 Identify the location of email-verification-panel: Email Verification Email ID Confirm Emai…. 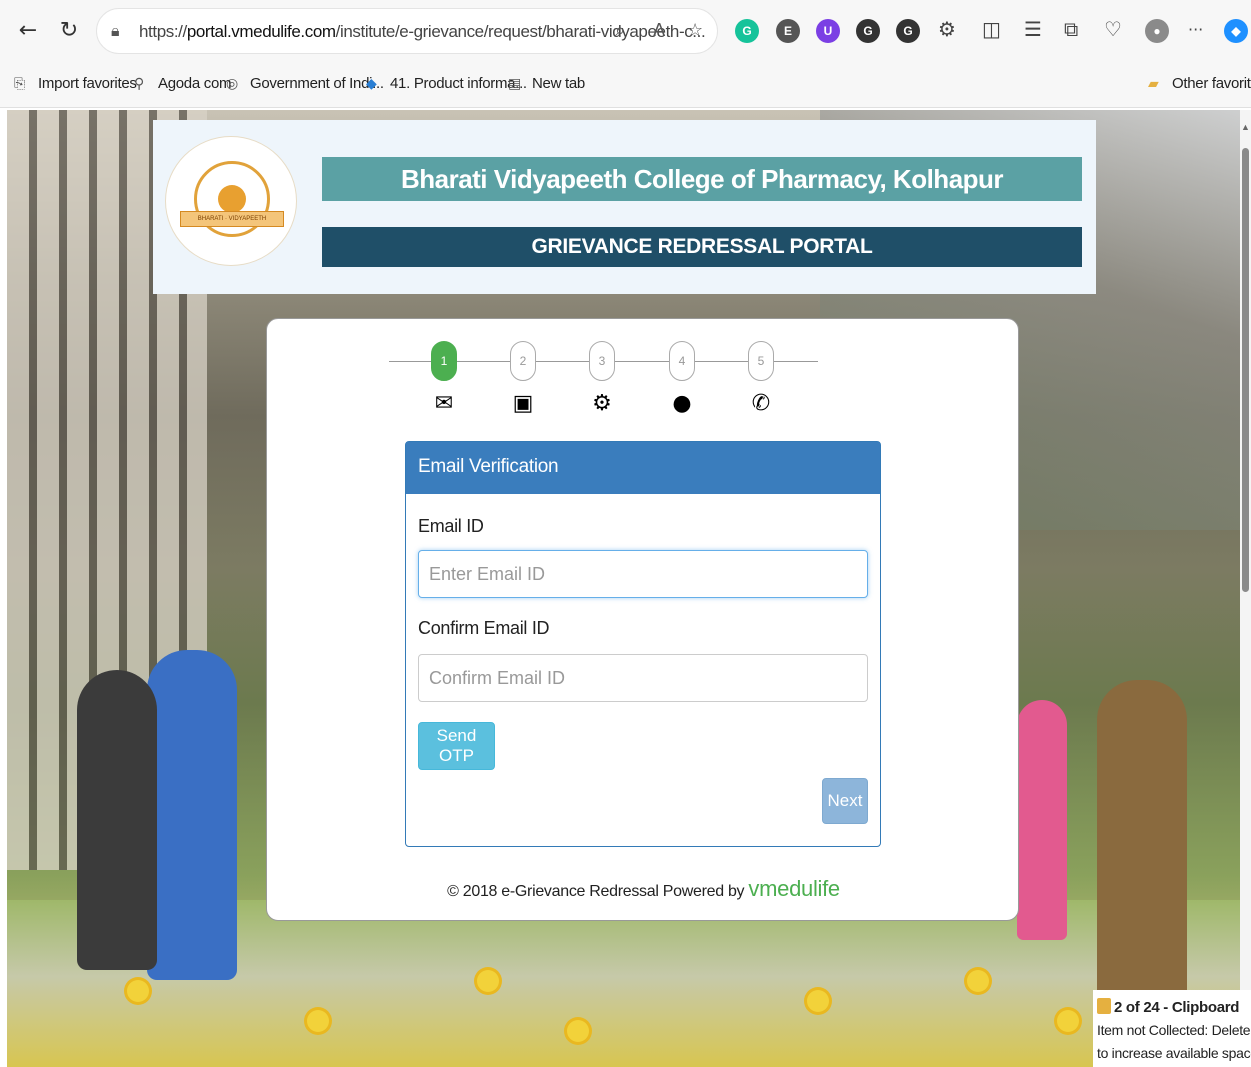
(643, 644).